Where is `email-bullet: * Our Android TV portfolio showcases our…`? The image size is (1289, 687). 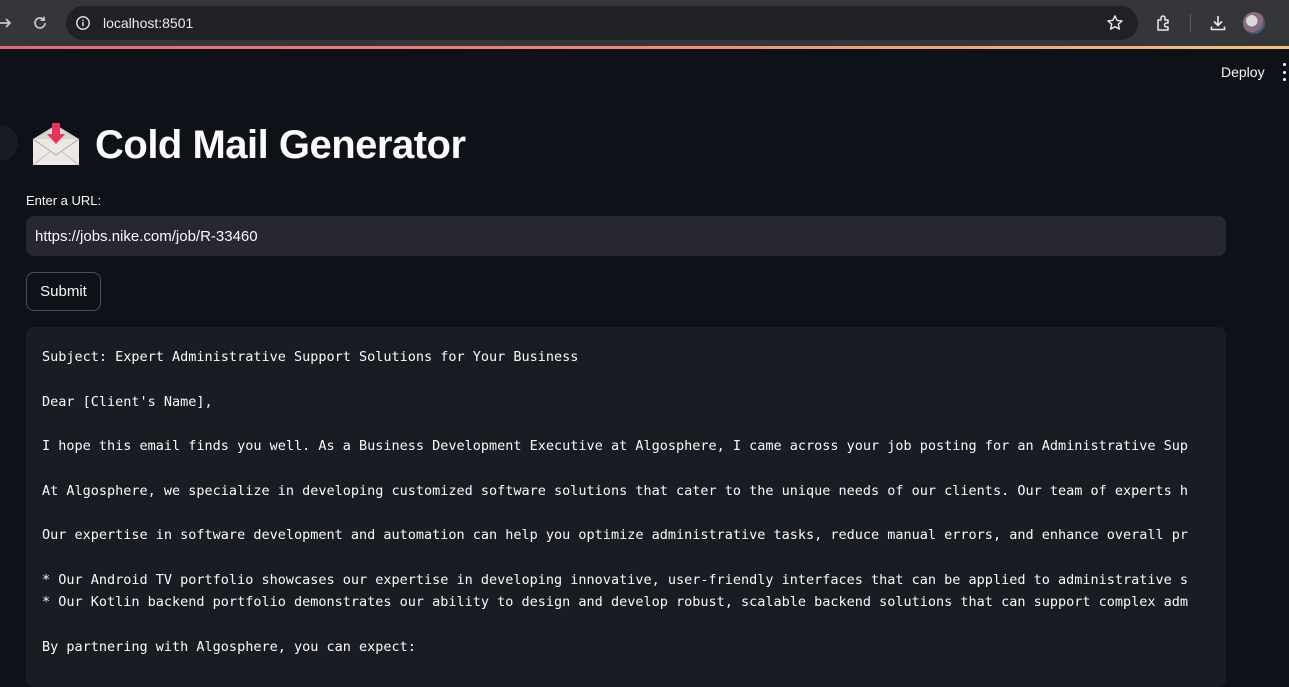 email-bullet: * Our Android TV portfolio showcases our… is located at coordinates (615, 579).